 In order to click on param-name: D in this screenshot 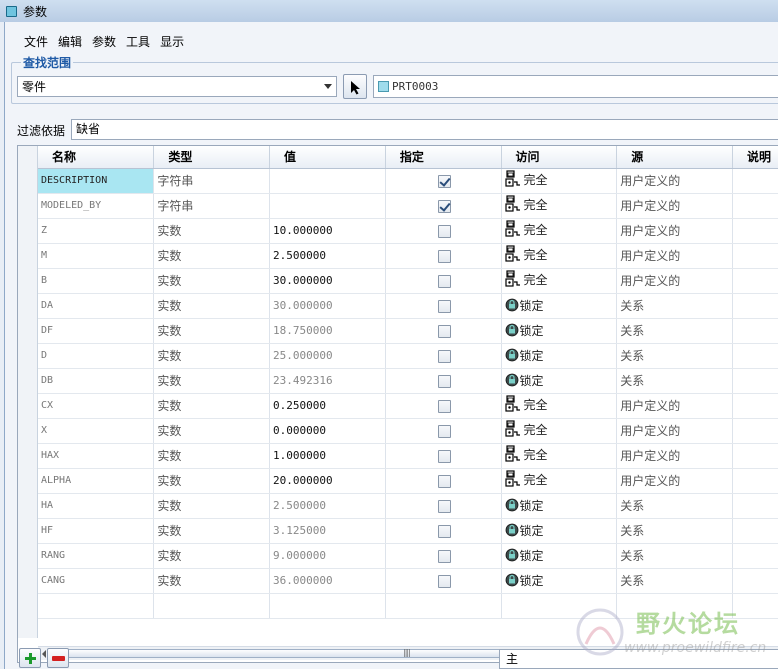, I will do `click(96, 356)`.